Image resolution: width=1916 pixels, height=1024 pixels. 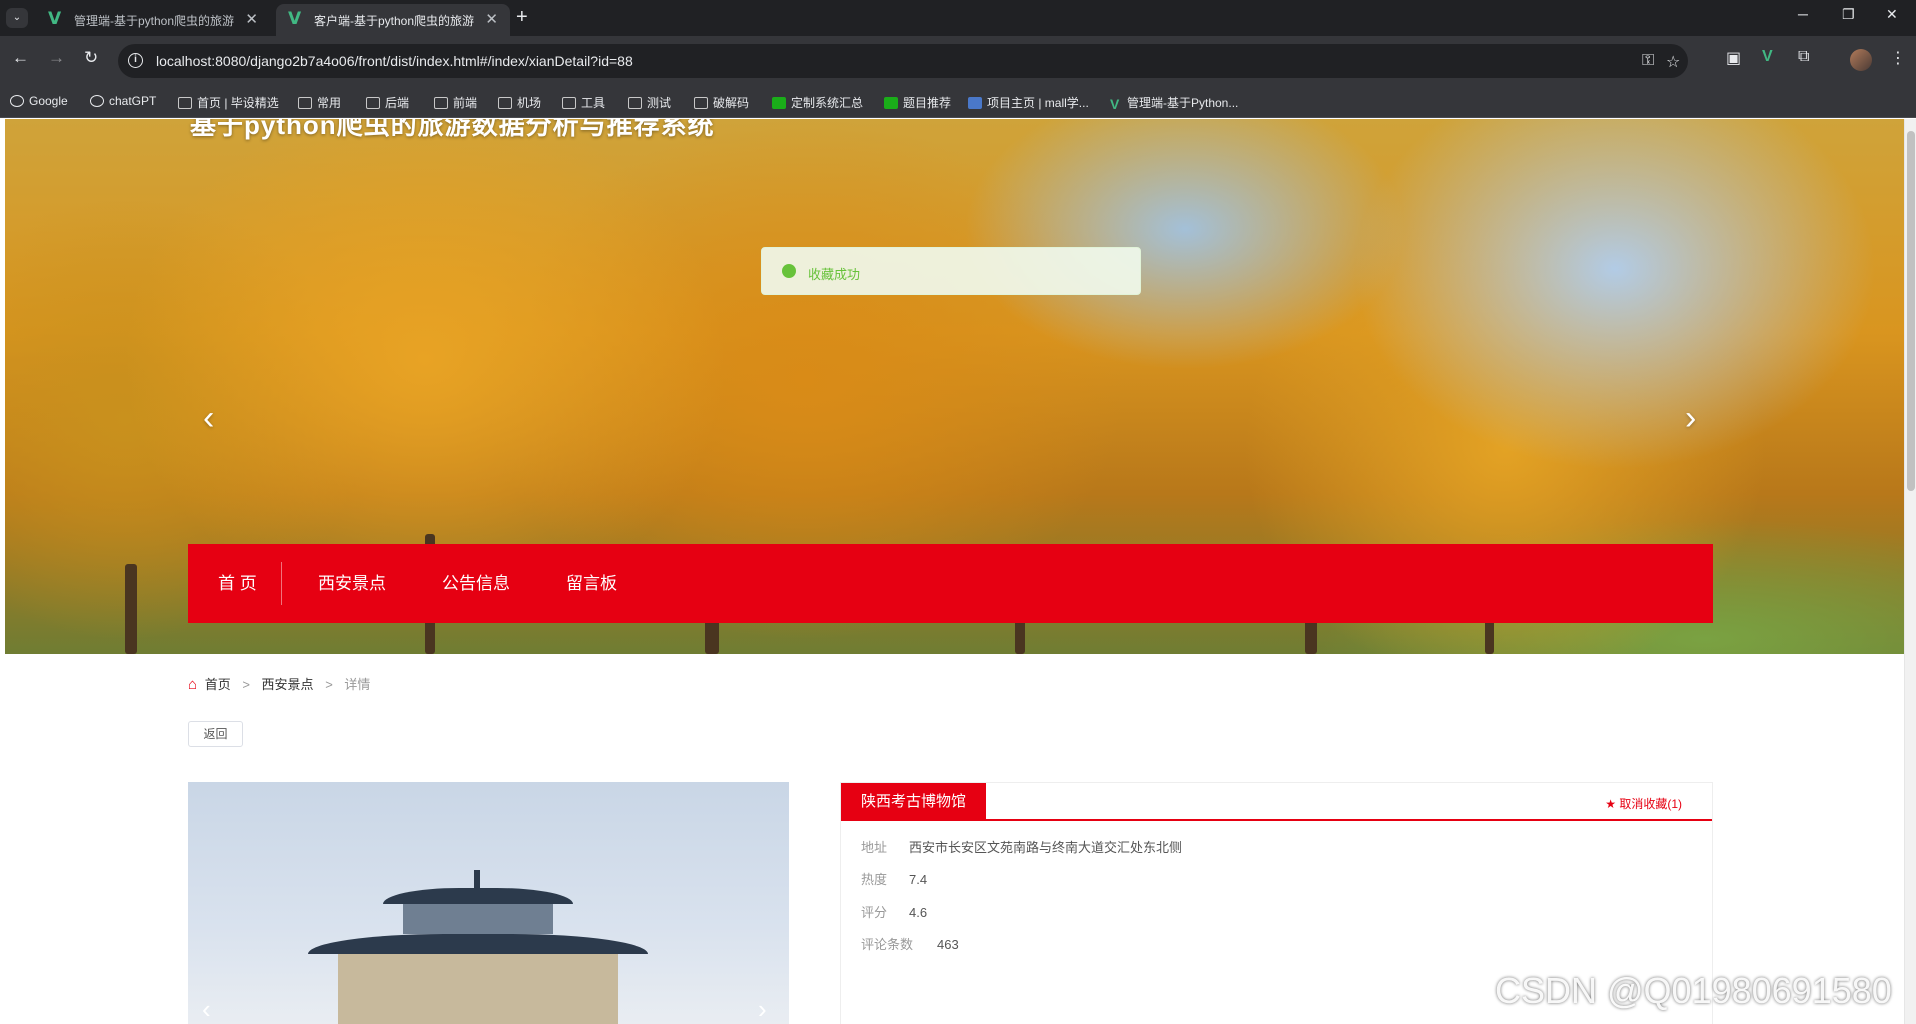 What do you see at coordinates (817, 102) in the screenshot?
I see `bookmark-sheet: 定制系统汇总` at bounding box center [817, 102].